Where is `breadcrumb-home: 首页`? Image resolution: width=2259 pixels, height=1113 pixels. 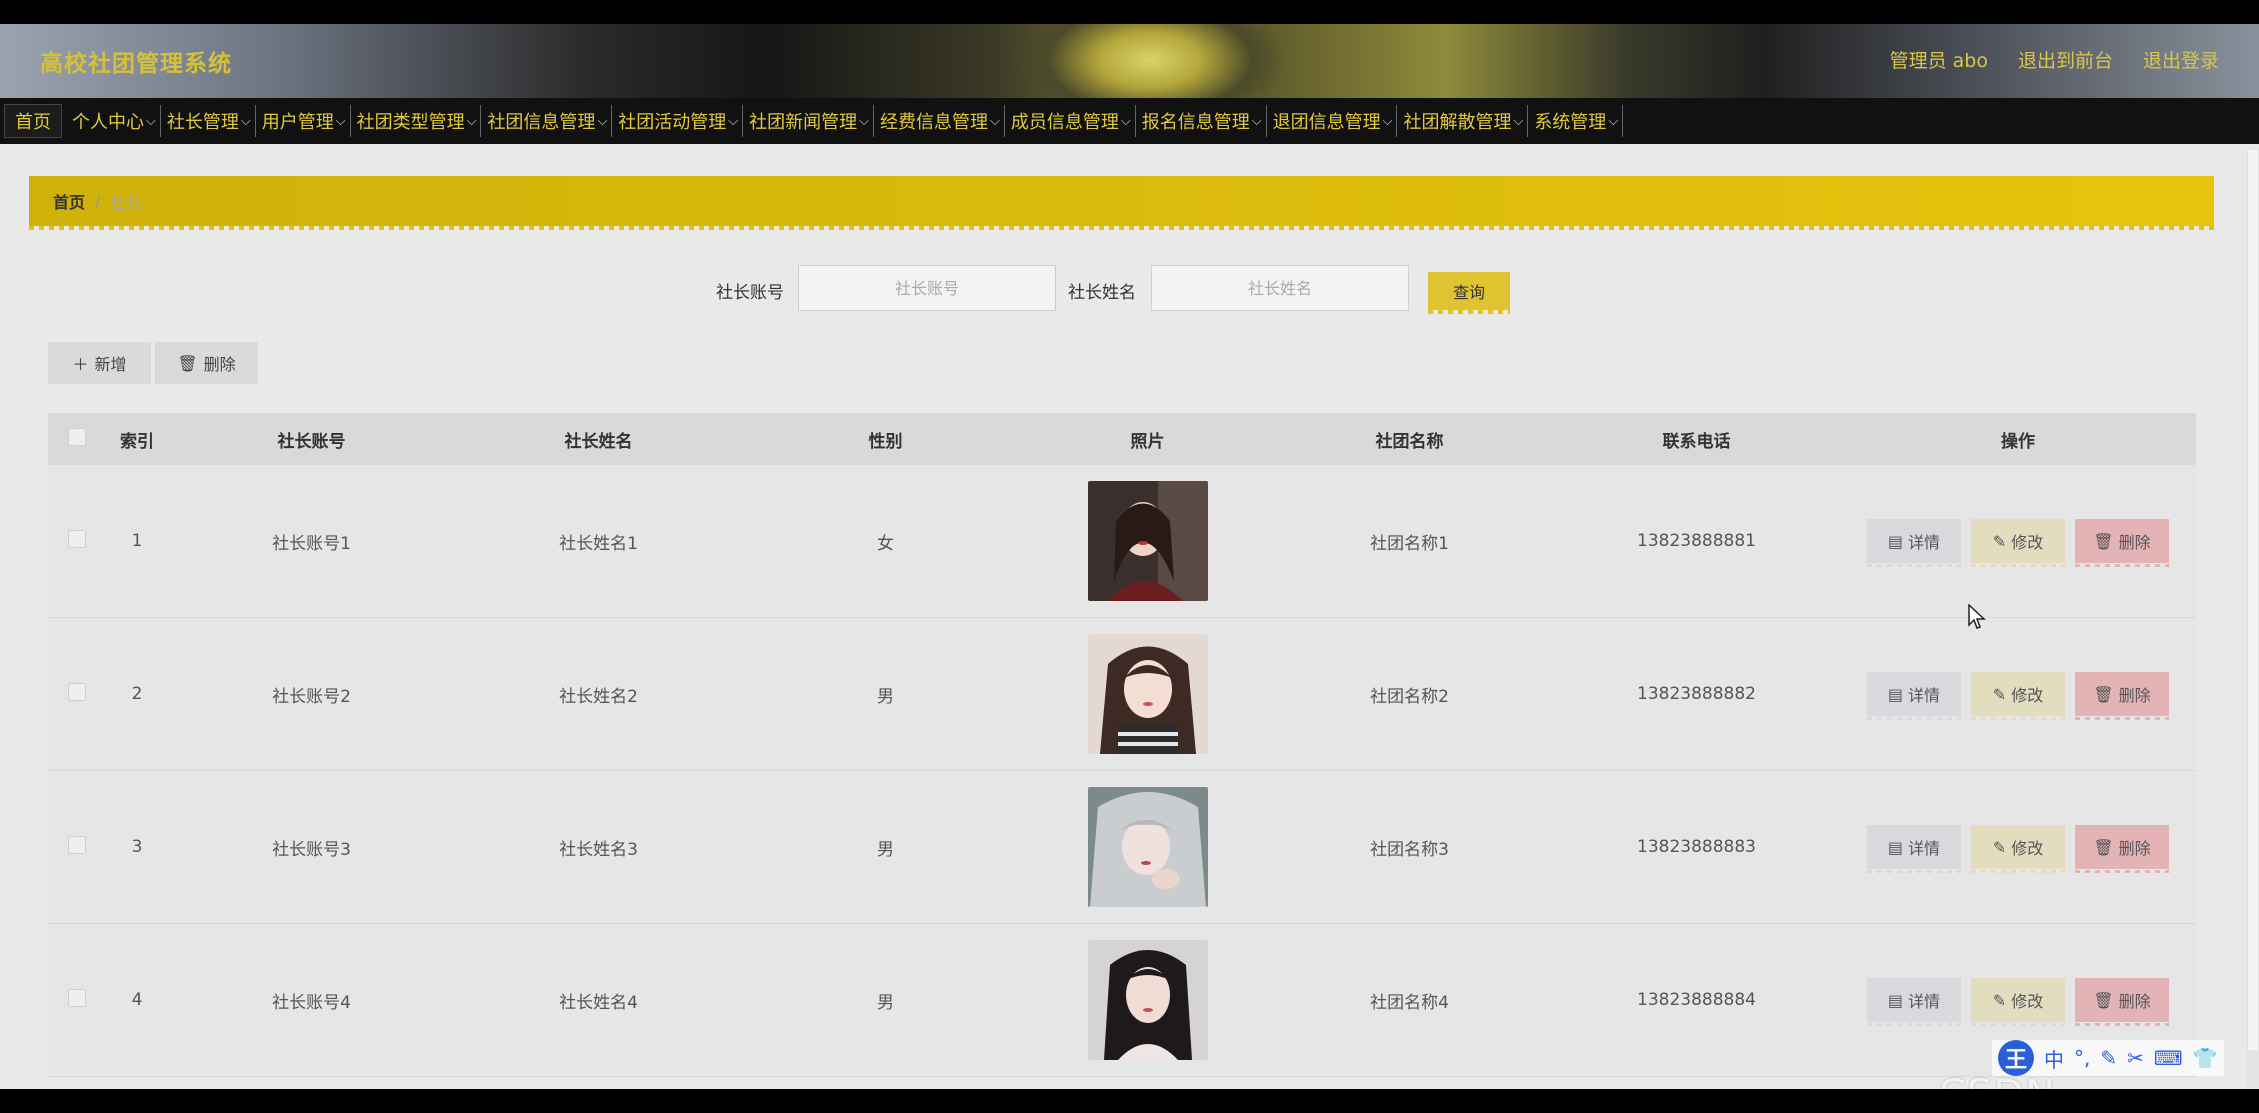
breadcrumb-home: 首页 is located at coordinates (69, 201).